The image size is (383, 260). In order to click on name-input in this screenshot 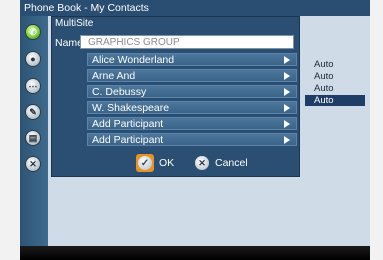, I will do `click(187, 42)`.